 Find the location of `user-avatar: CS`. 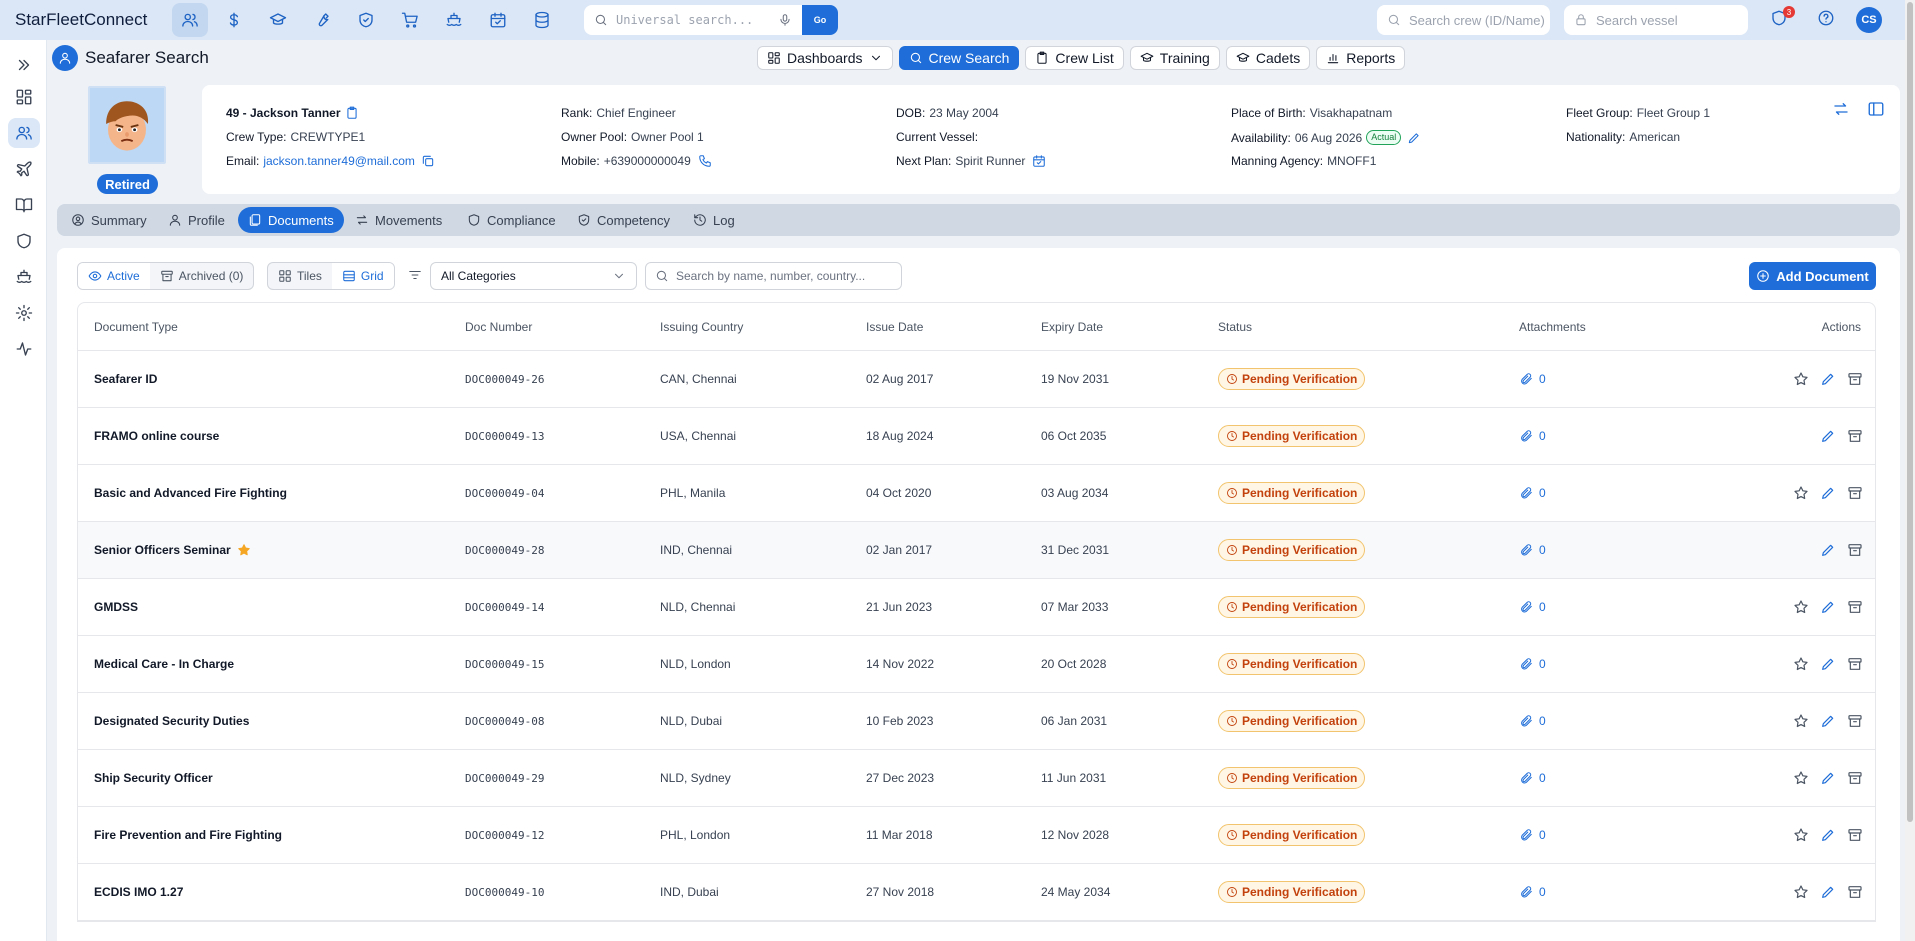

user-avatar: CS is located at coordinates (1869, 20).